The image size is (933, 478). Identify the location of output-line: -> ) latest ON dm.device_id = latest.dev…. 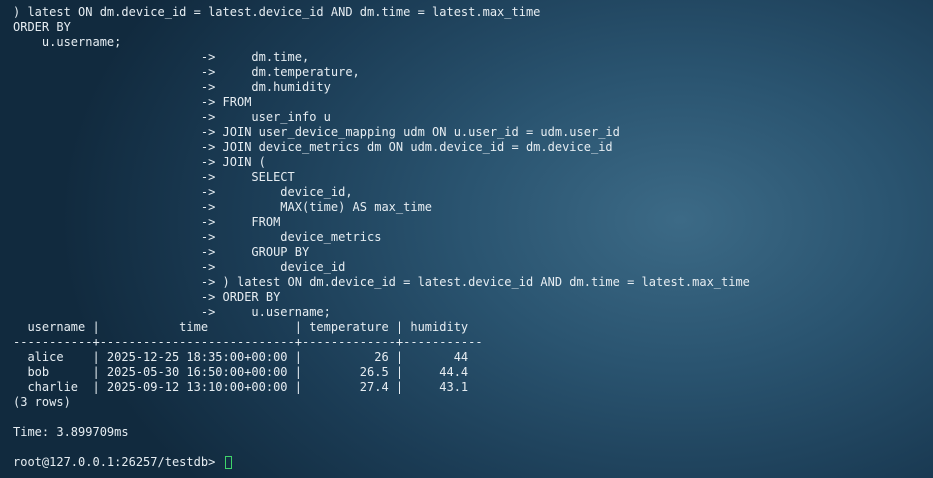
(381, 282).